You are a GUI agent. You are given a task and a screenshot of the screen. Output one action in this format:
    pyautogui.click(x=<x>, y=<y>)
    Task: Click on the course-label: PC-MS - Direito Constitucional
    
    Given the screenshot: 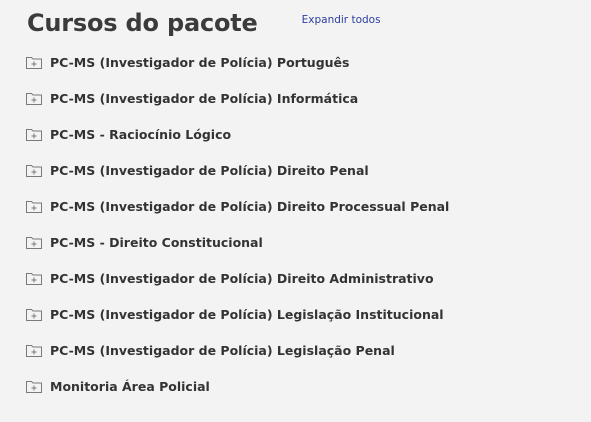 What is the action you would take?
    pyautogui.click(x=156, y=242)
    